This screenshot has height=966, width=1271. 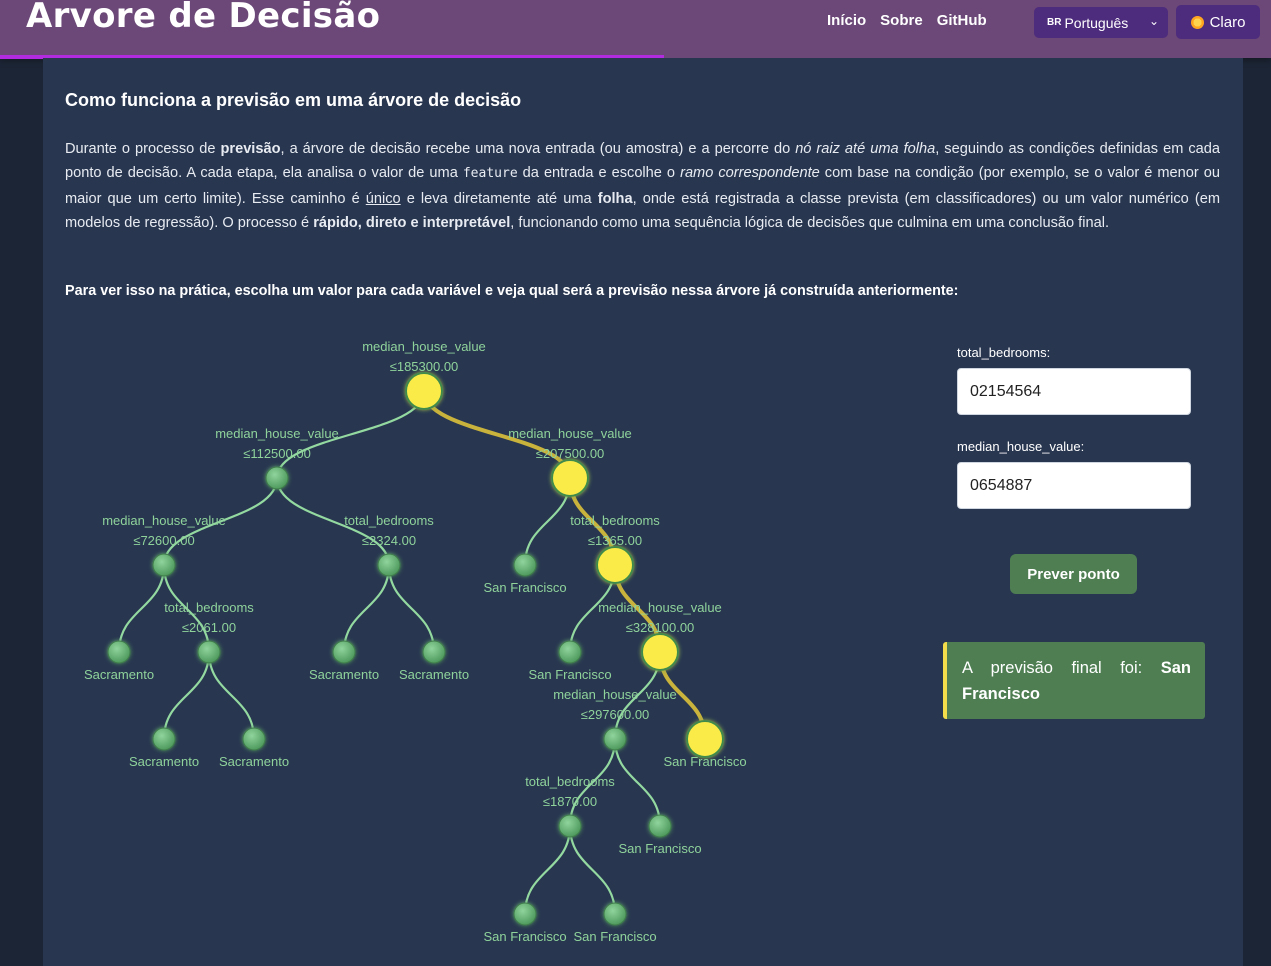 I want to click on chevron-down-icon: ⌄, so click(x=1153, y=21).